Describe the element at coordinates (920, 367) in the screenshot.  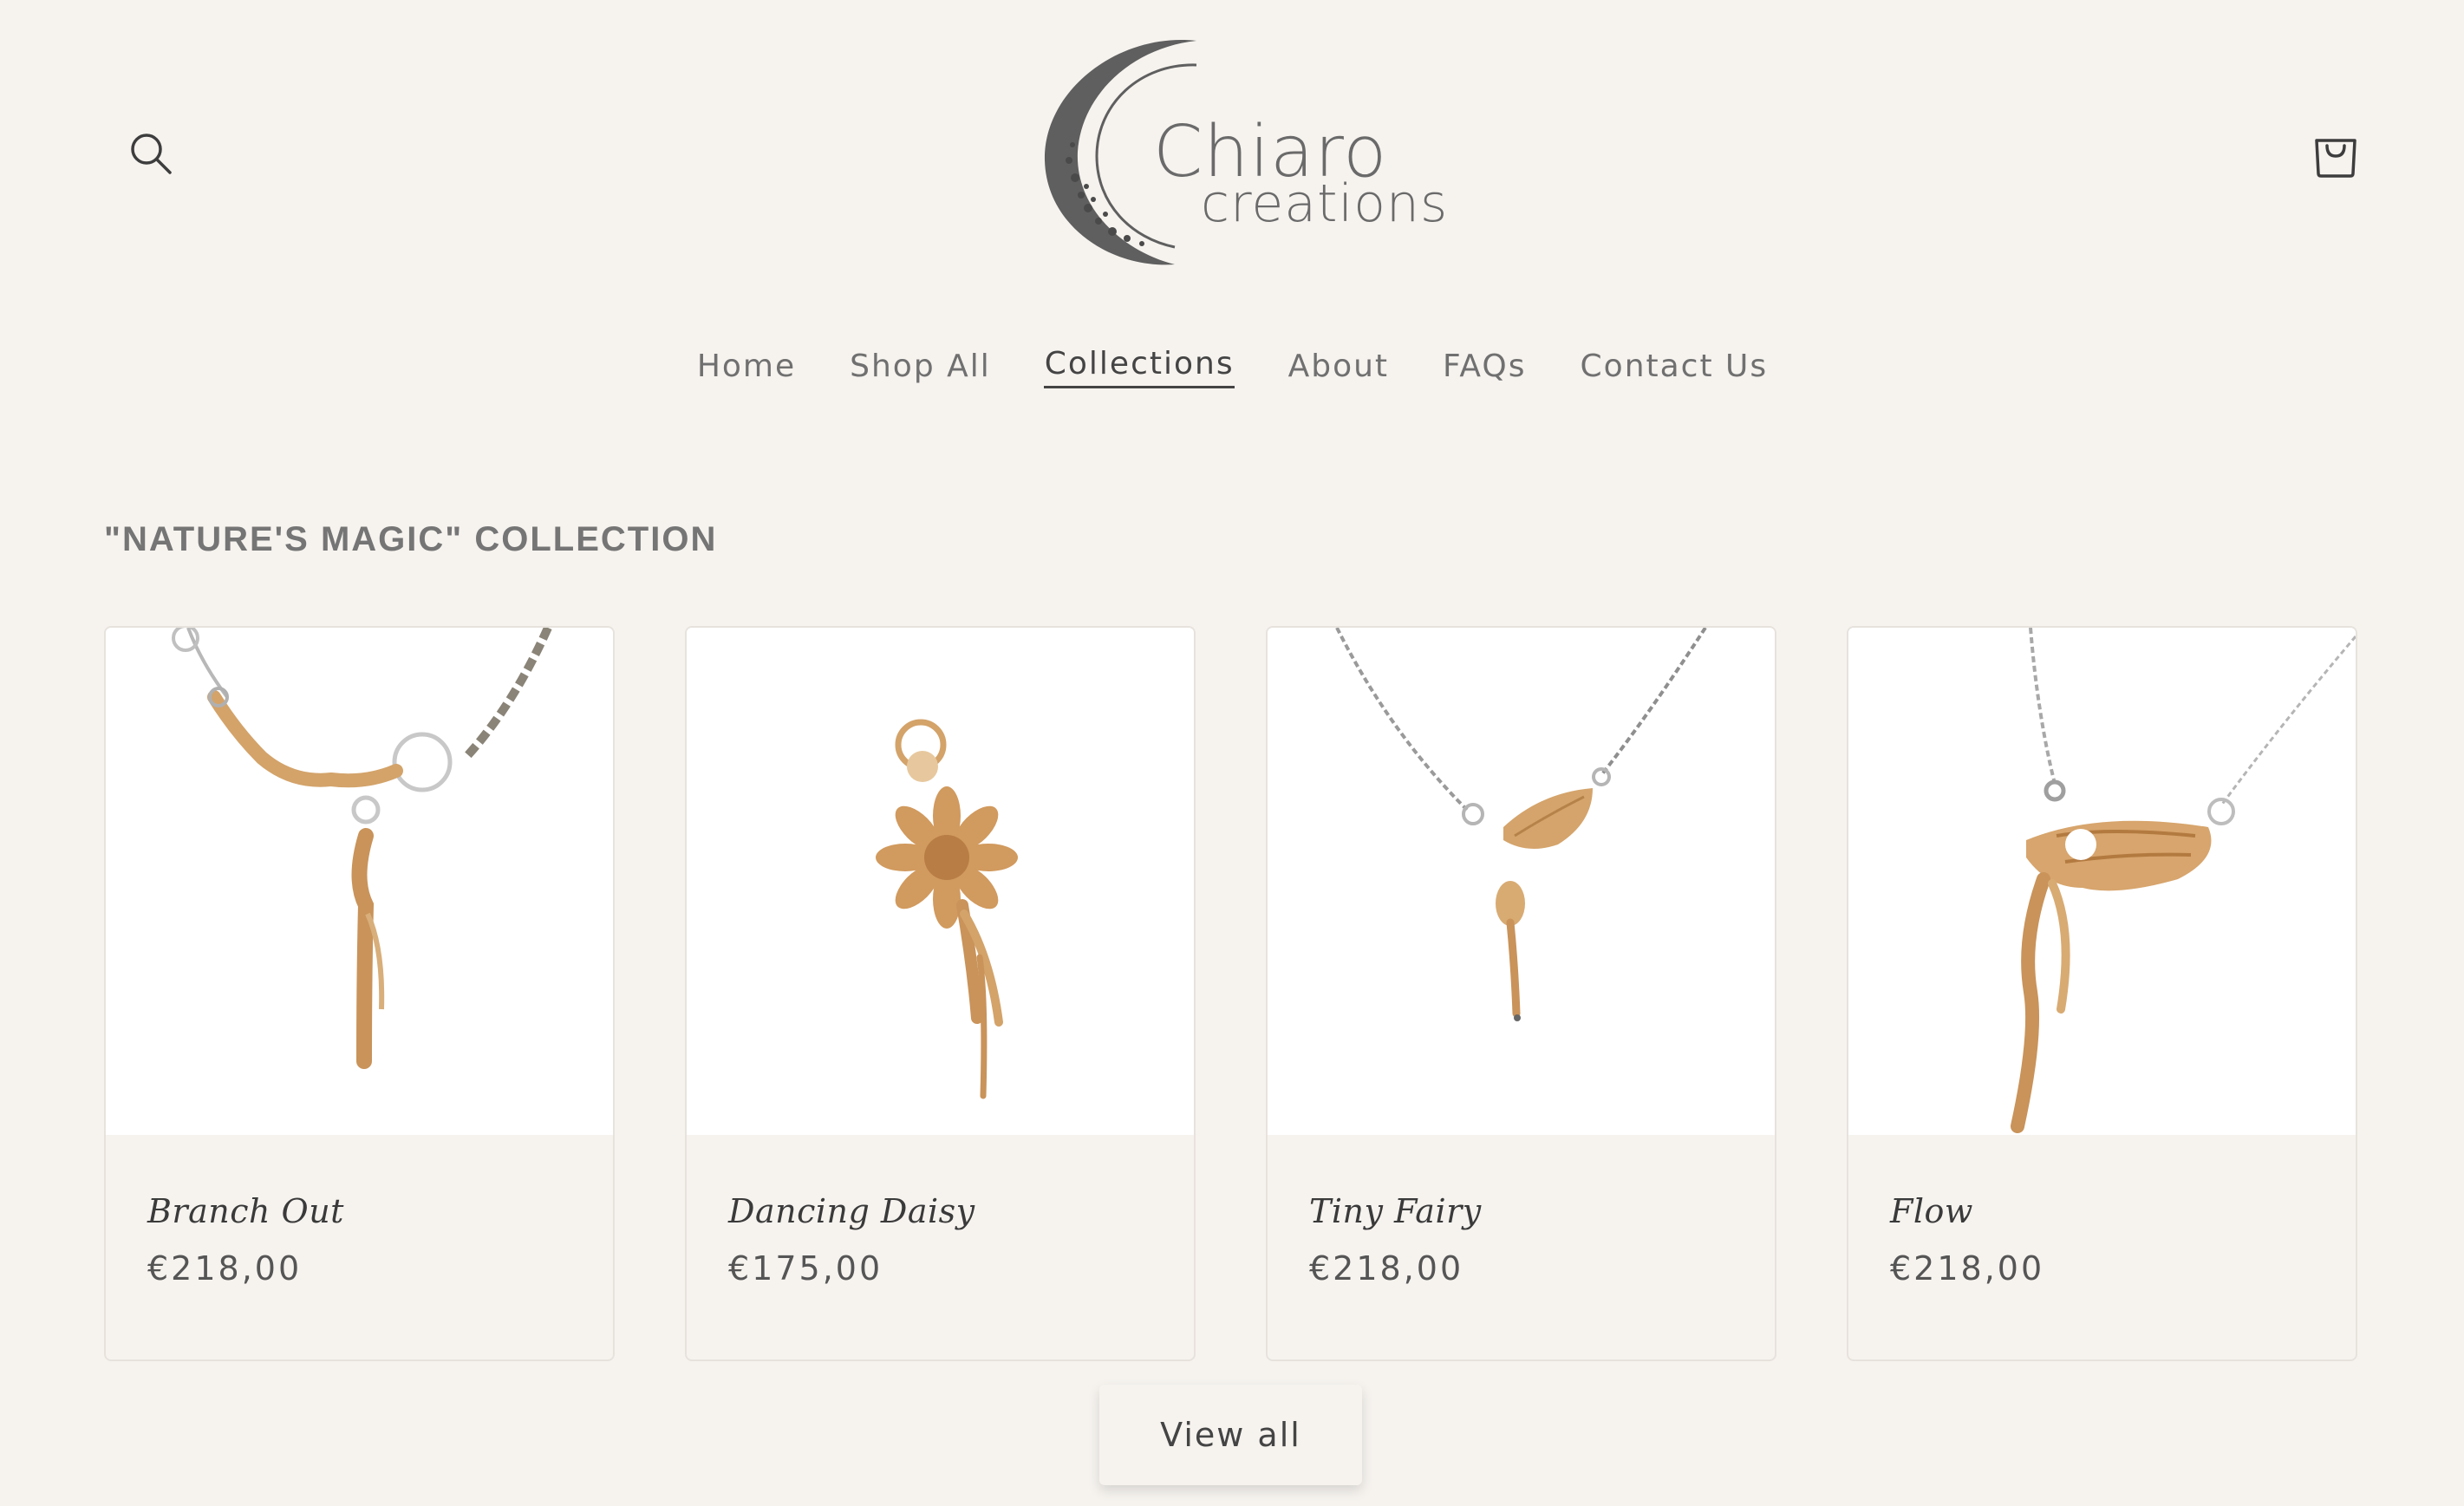
I see `nav-shop-all: Shop All` at that location.